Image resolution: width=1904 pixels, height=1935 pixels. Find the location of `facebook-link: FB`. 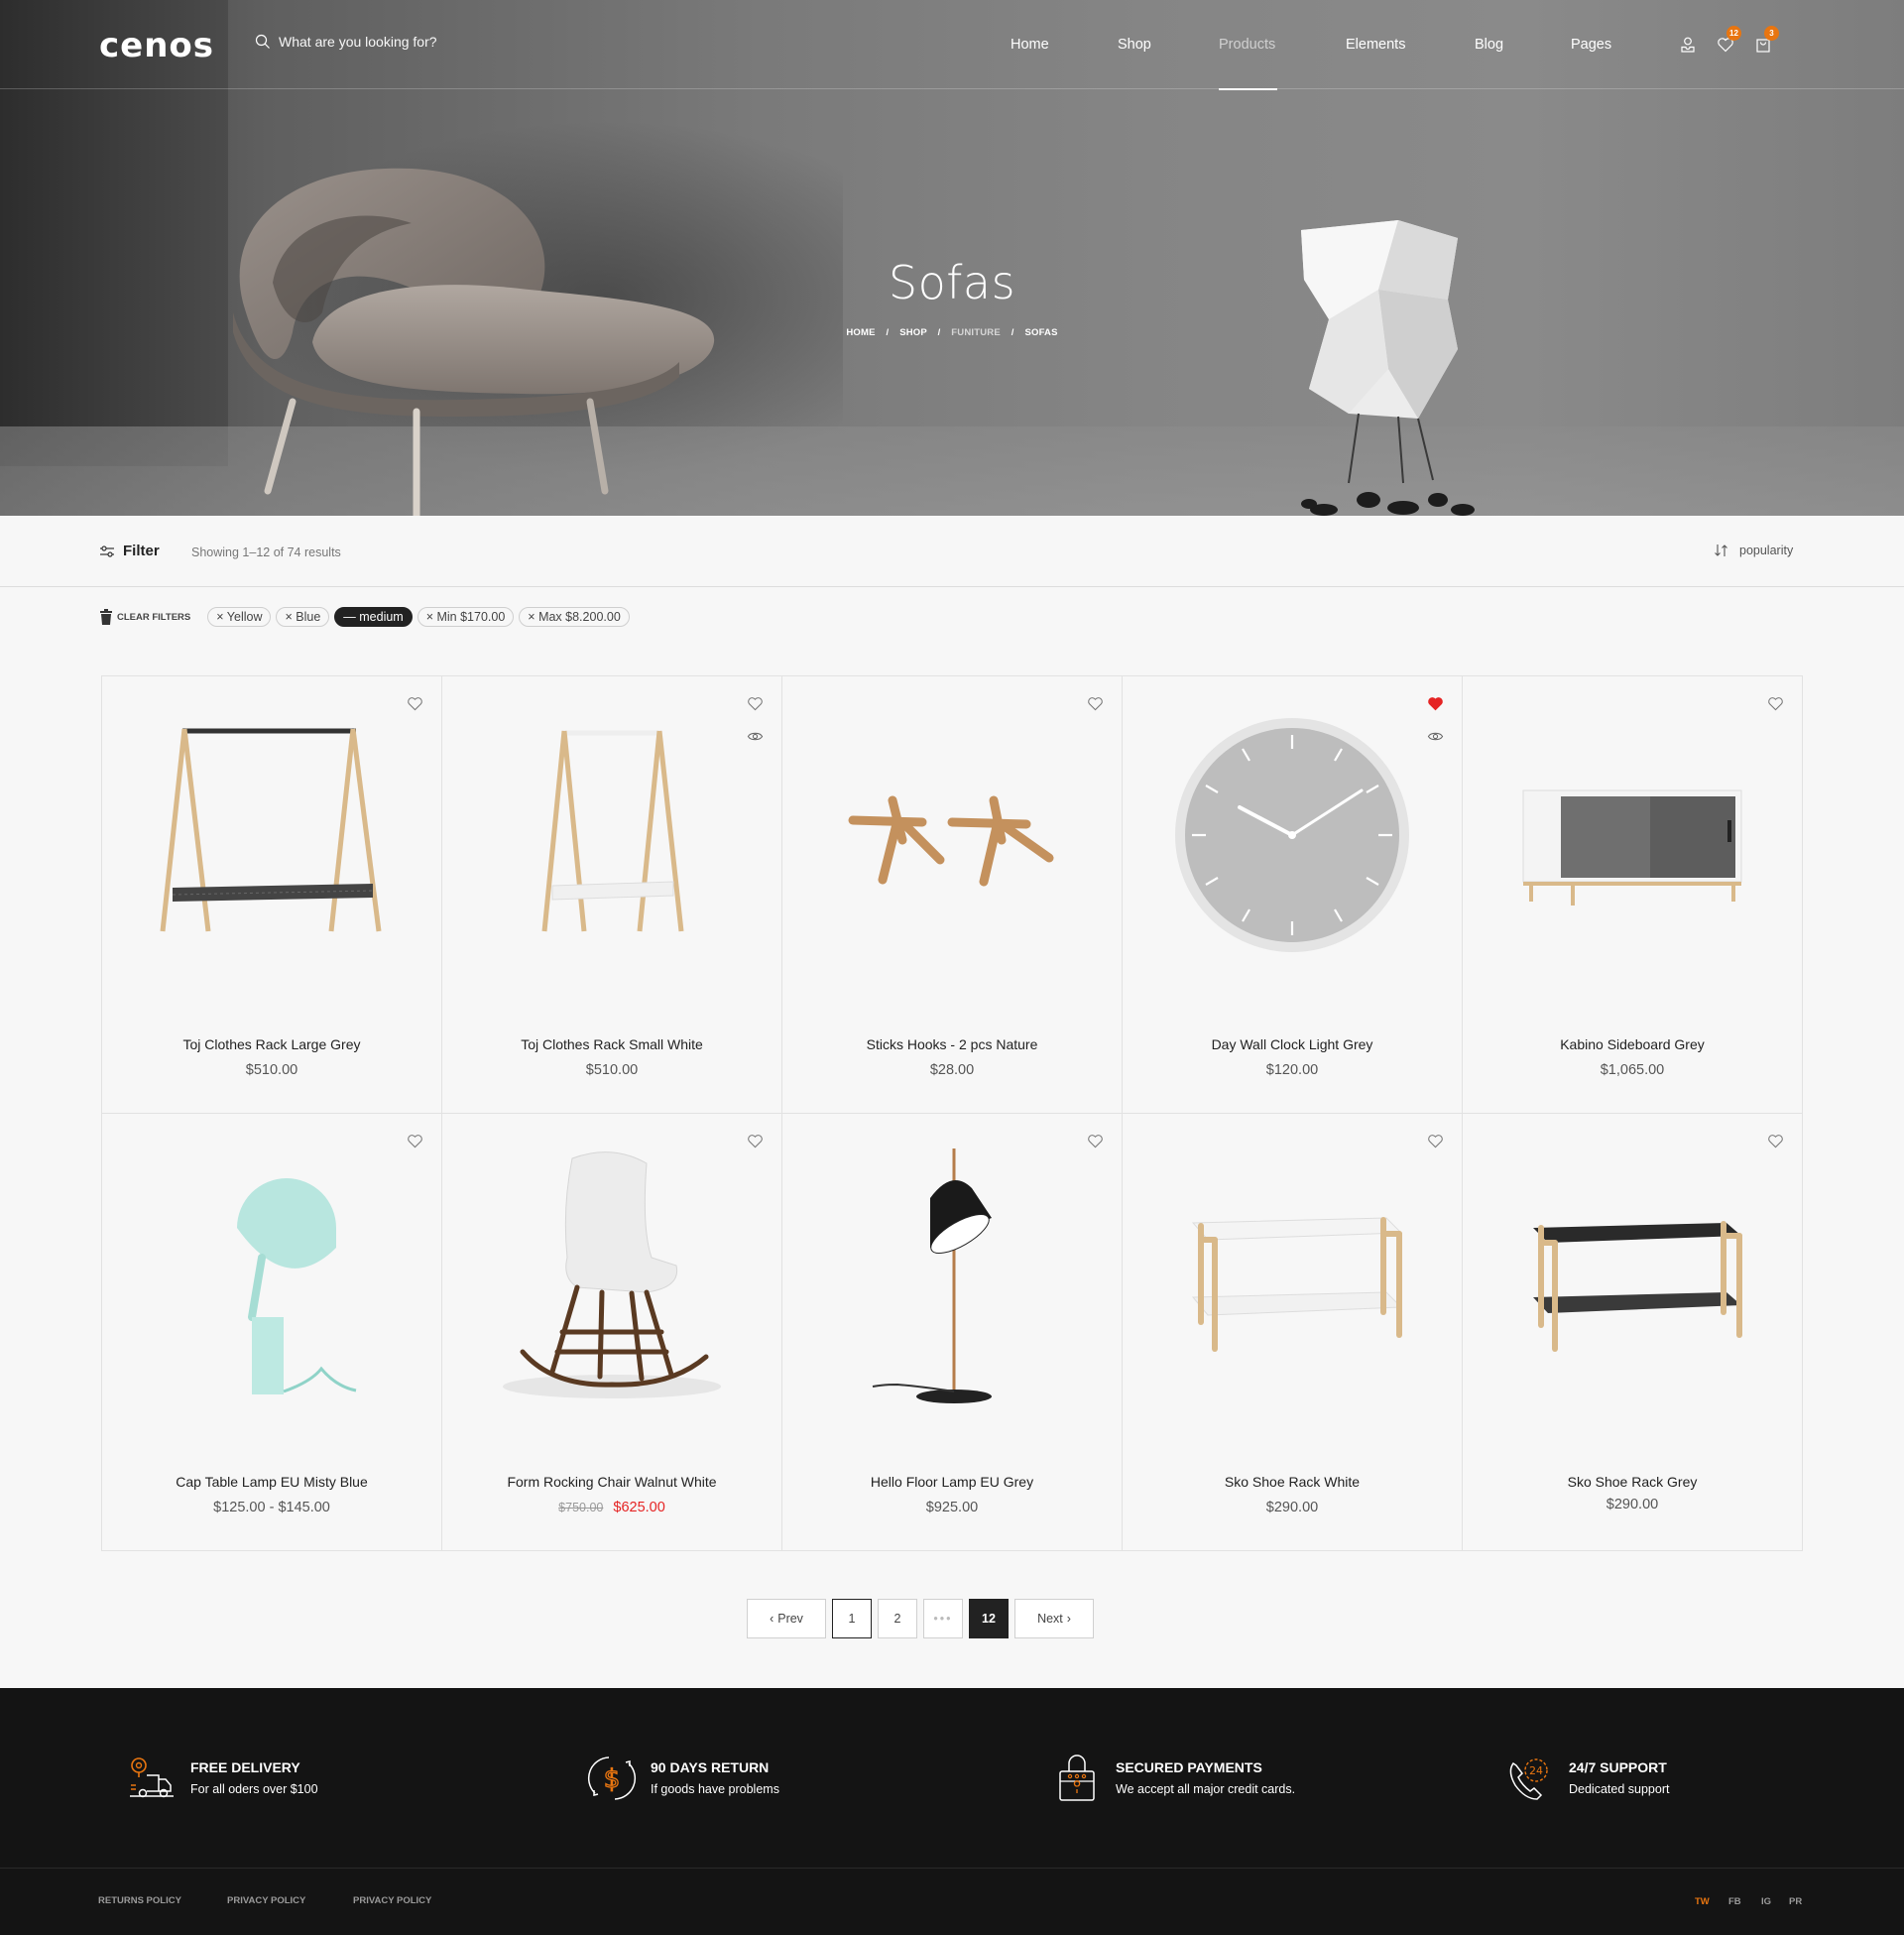

facebook-link: FB is located at coordinates (1744, 1902).